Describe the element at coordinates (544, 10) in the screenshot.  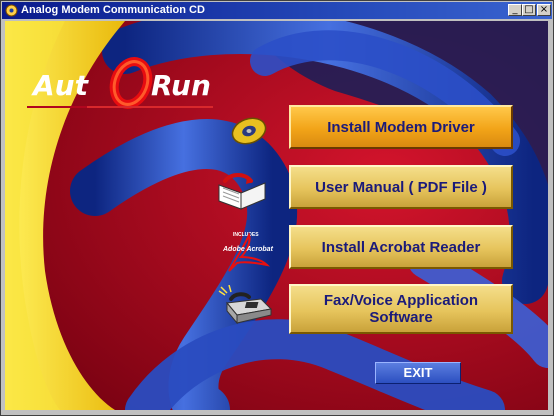
I see `close-button: ×` at that location.